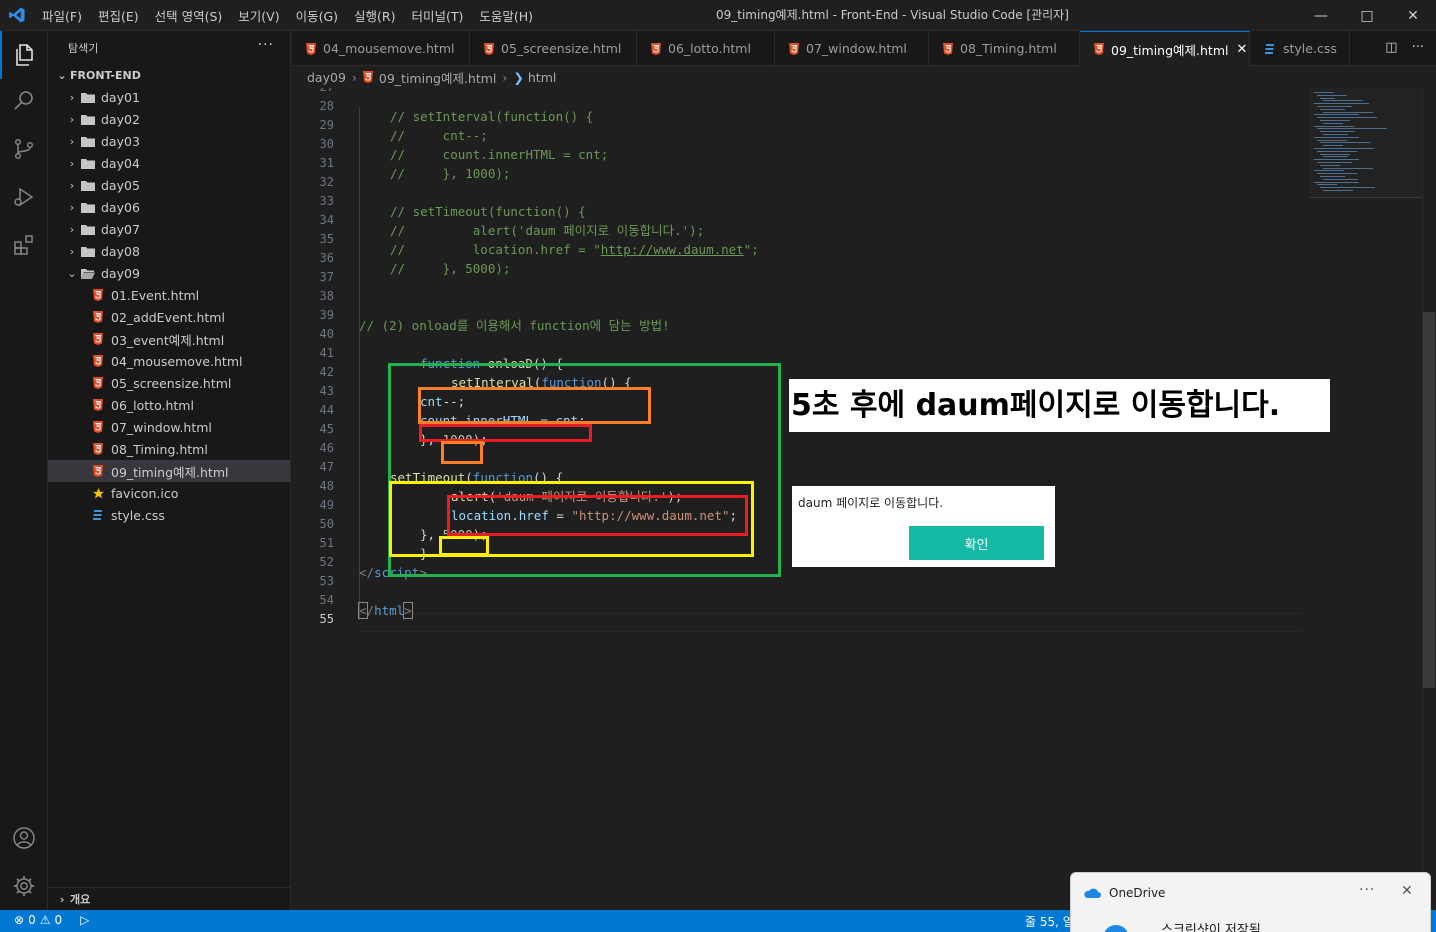 The image size is (1436, 932). I want to click on folder-day09: ⌄ day09, so click(169, 273).